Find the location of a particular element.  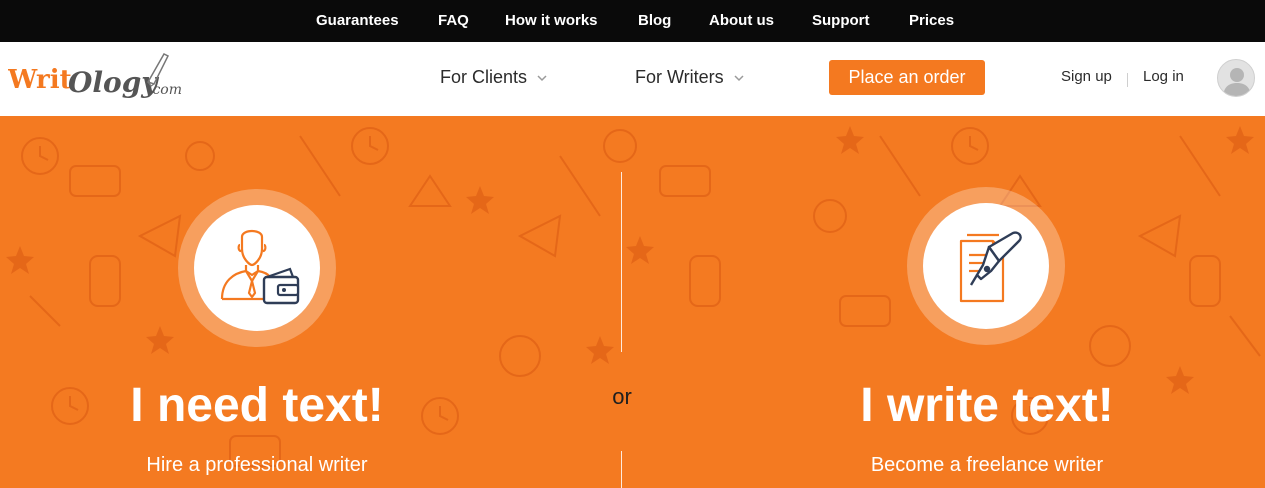

writer-icon-badge is located at coordinates (986, 266).